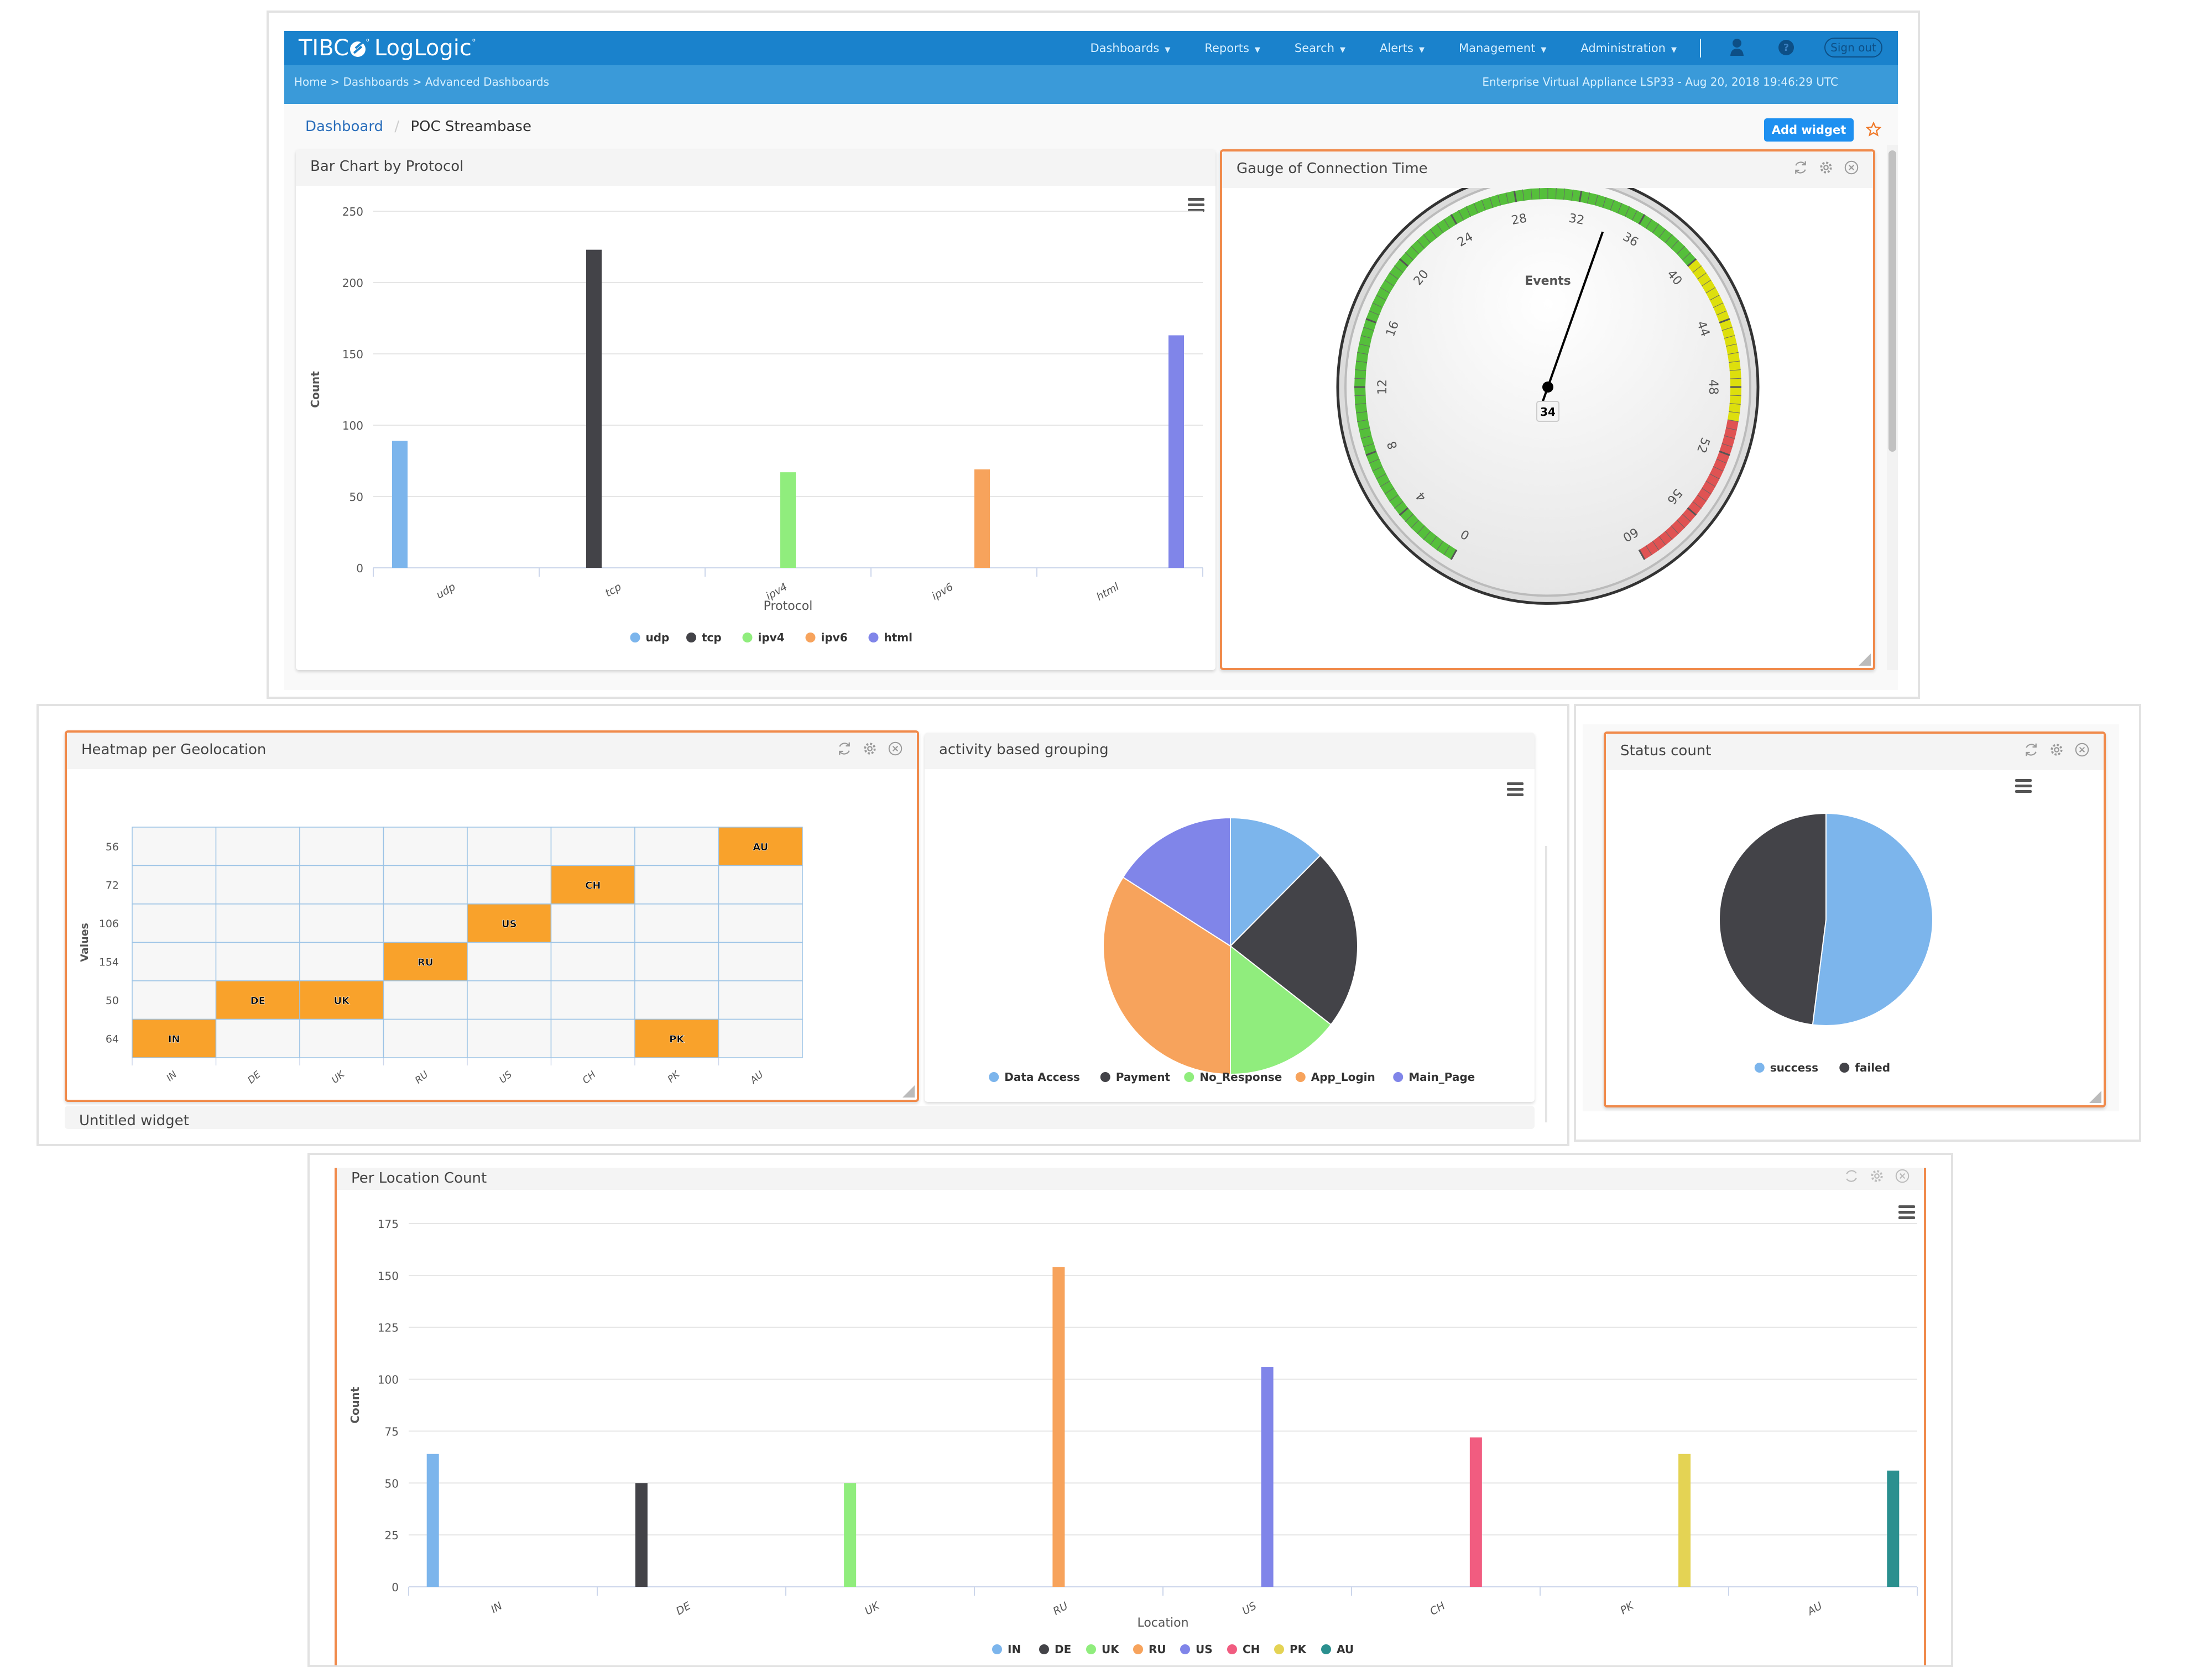 This screenshot has width=2212, height=1667. I want to click on y-tick-label: 64, so click(113, 1039).